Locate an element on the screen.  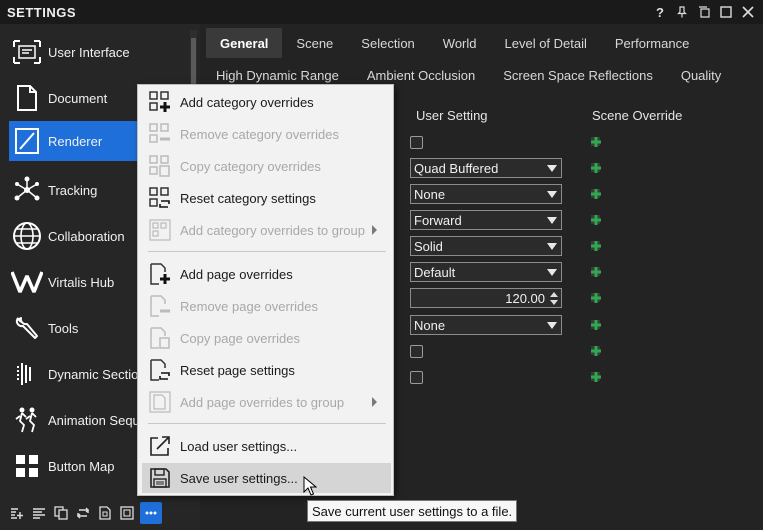
menu-item-add-category-overrides: Add category overrides is located at coordinates (266, 102).